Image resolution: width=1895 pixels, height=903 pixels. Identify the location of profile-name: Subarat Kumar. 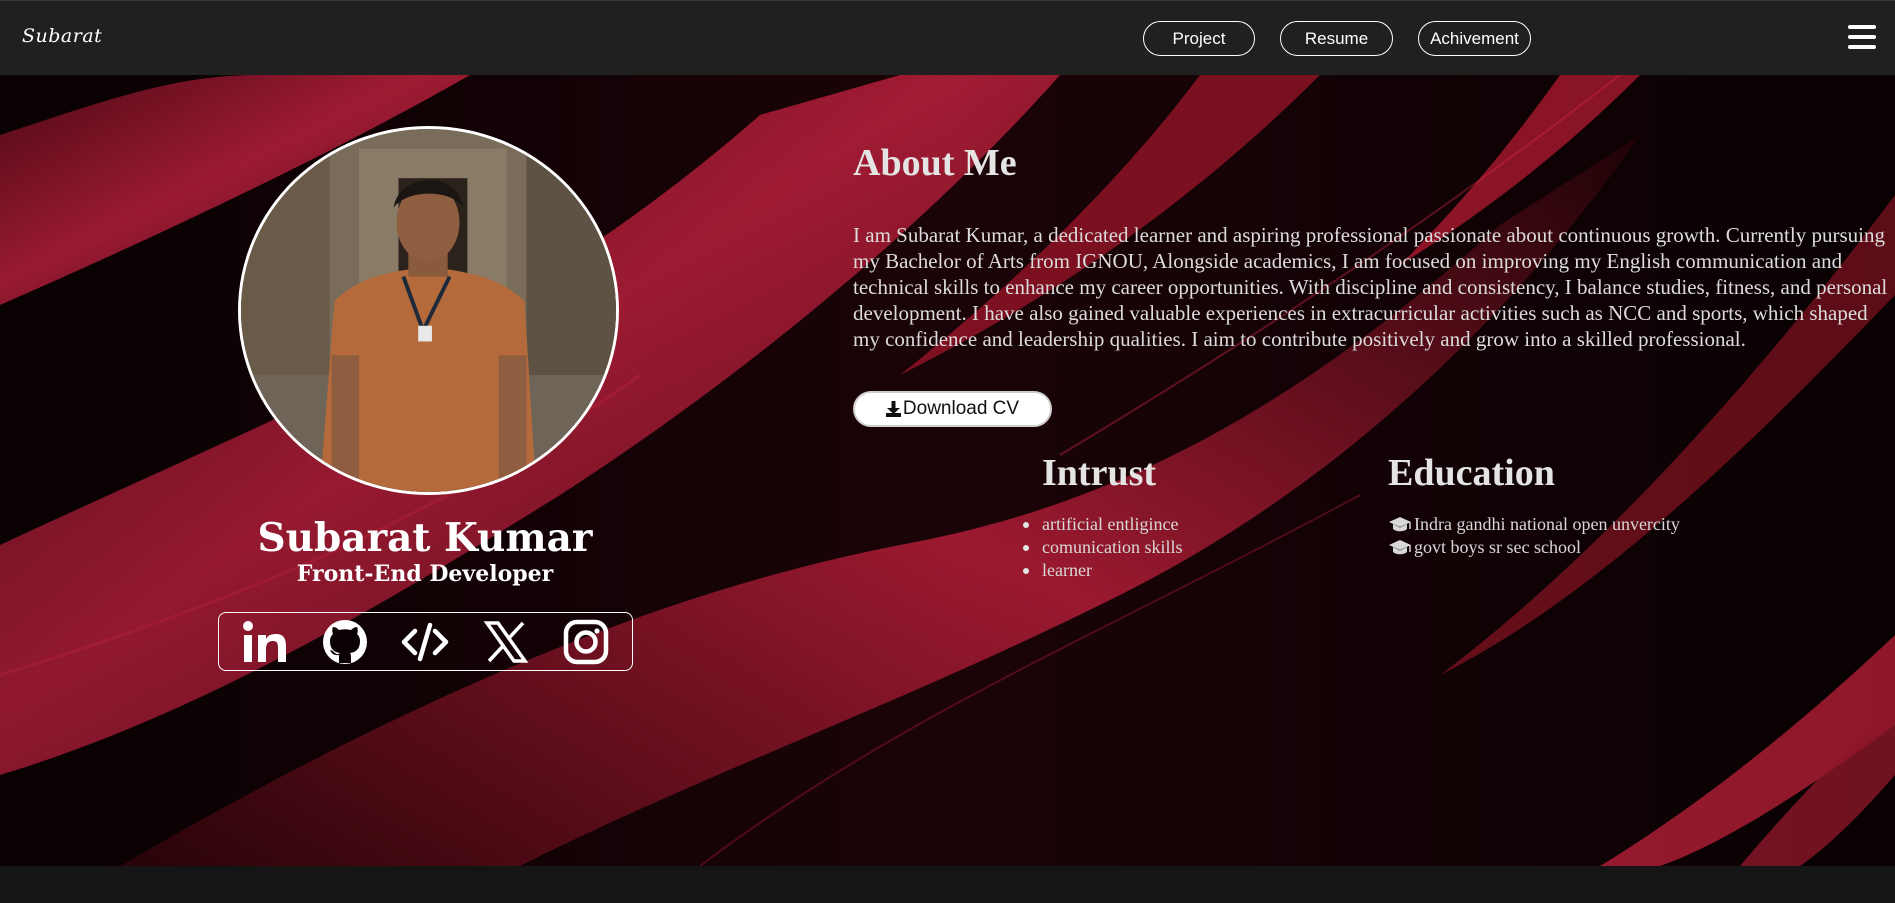
(425, 538).